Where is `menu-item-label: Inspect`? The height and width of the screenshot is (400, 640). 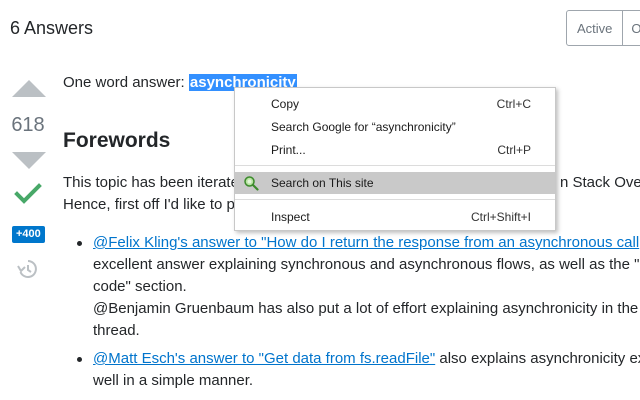 menu-item-label: Inspect is located at coordinates (290, 217).